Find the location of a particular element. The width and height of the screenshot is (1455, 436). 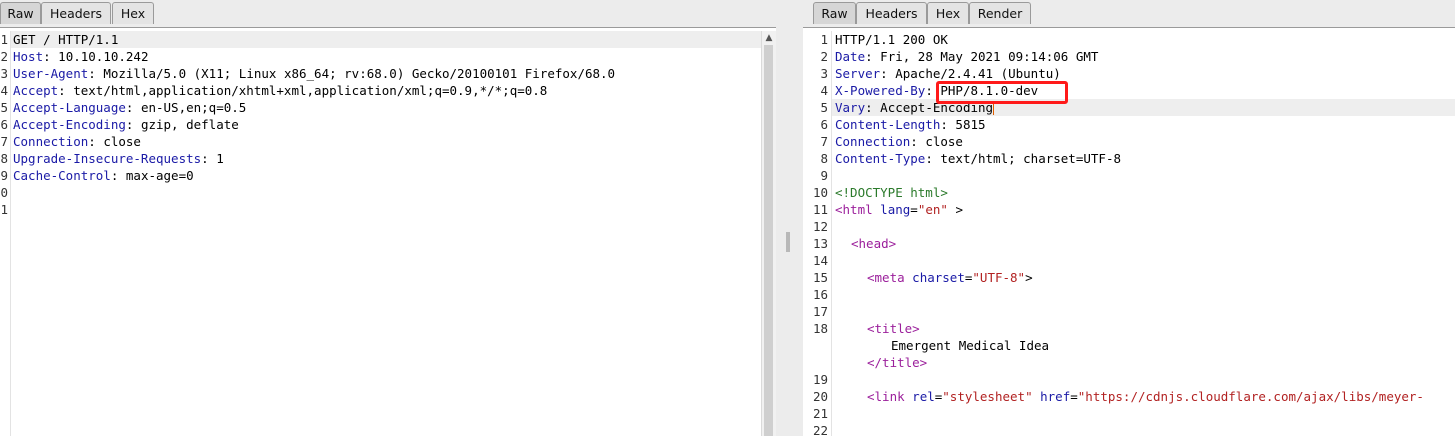

header-key: Connection is located at coordinates (51, 141).